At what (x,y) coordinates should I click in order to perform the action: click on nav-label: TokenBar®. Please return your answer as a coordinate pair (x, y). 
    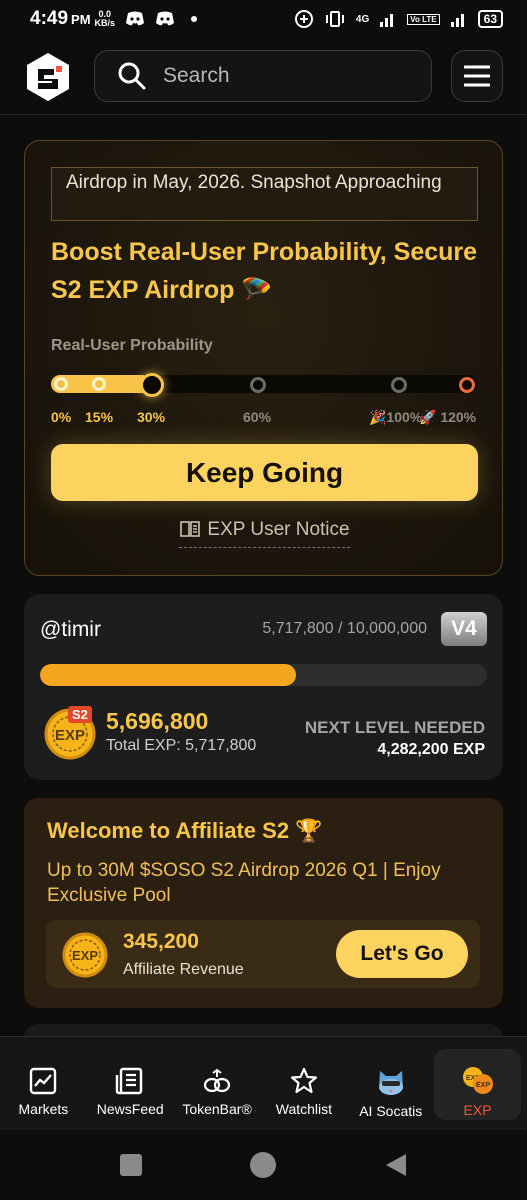
    Looking at the image, I should click on (217, 1109).